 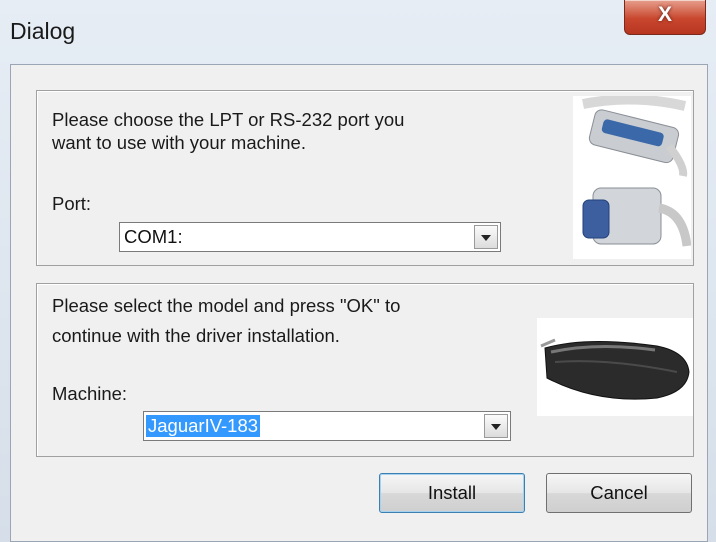 What do you see at coordinates (203, 426) in the screenshot?
I see `machine-select-value: JaguarIV-183` at bounding box center [203, 426].